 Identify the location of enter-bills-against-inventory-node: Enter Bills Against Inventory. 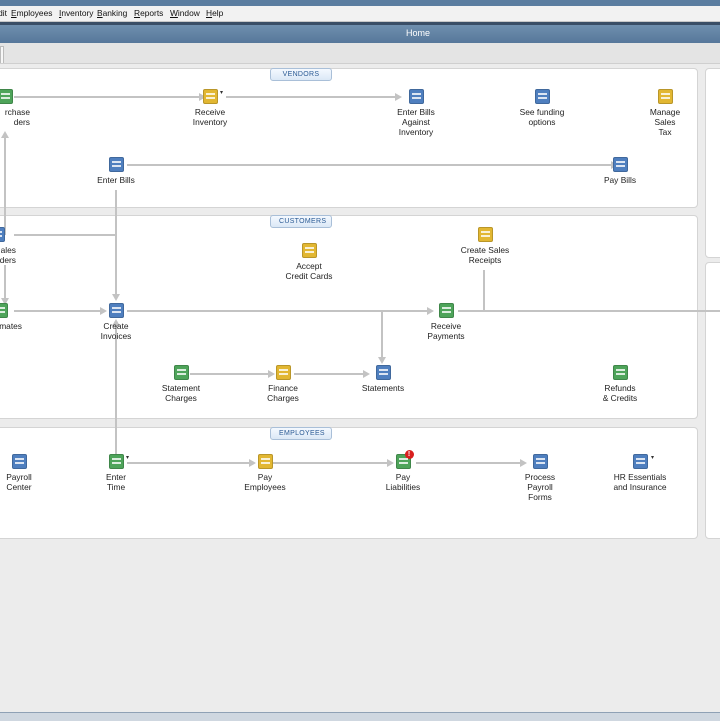
(416, 113).